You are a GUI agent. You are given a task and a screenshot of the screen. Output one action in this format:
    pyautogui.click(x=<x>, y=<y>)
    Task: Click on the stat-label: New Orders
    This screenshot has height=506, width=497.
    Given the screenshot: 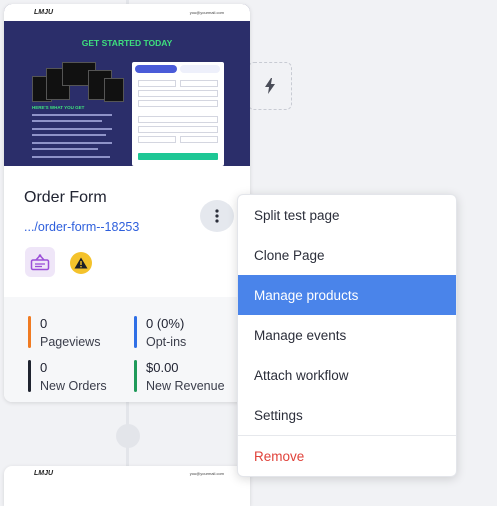 What is the action you would take?
    pyautogui.click(x=73, y=386)
    